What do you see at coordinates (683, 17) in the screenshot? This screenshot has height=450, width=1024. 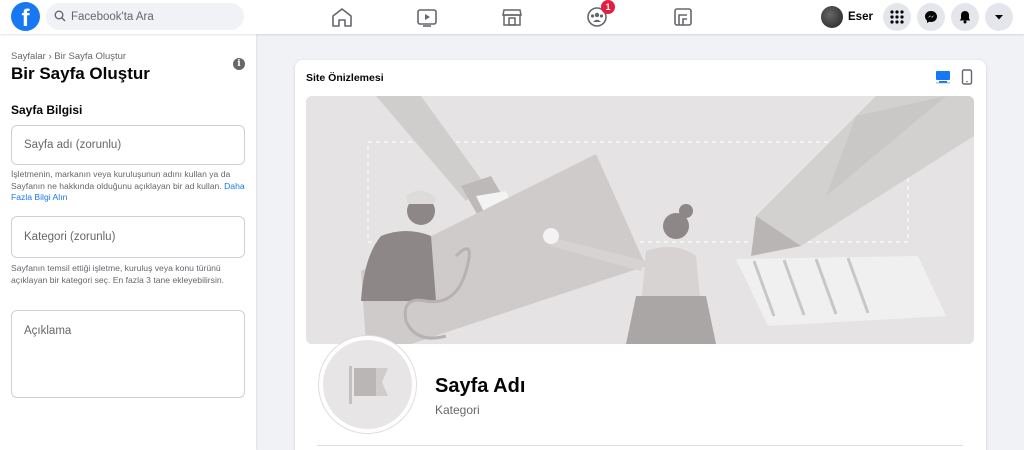 I see `gaming-icon` at bounding box center [683, 17].